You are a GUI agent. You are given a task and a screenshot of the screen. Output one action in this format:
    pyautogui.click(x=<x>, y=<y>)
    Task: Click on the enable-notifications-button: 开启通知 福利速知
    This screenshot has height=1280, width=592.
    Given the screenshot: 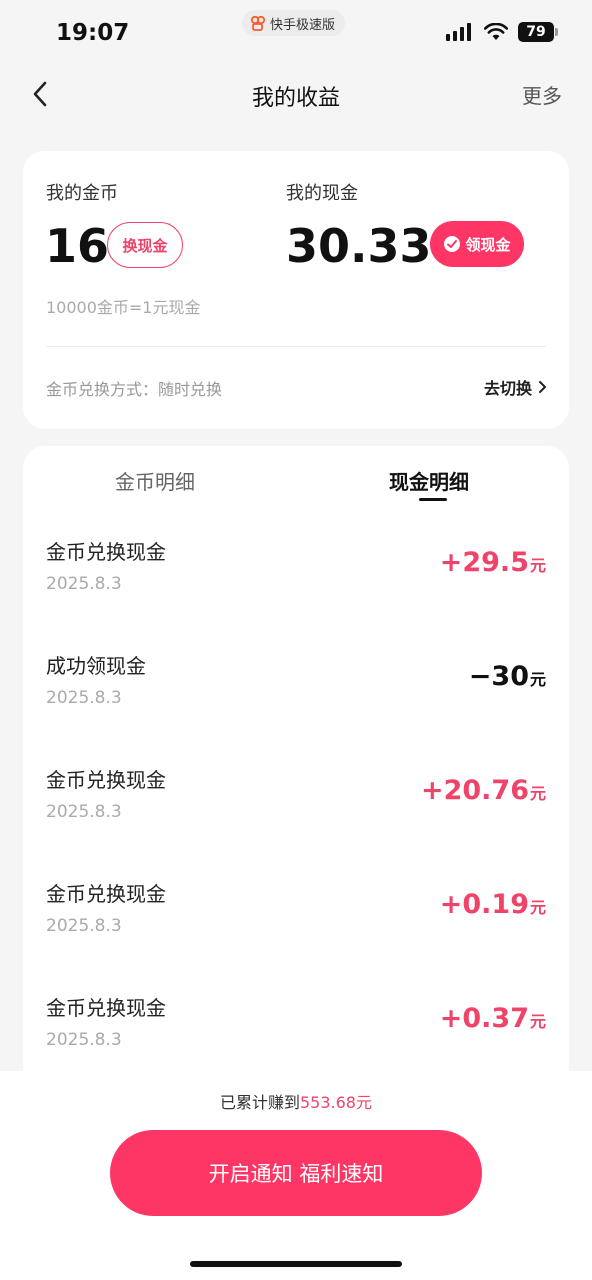 What is the action you would take?
    pyautogui.click(x=296, y=1173)
    